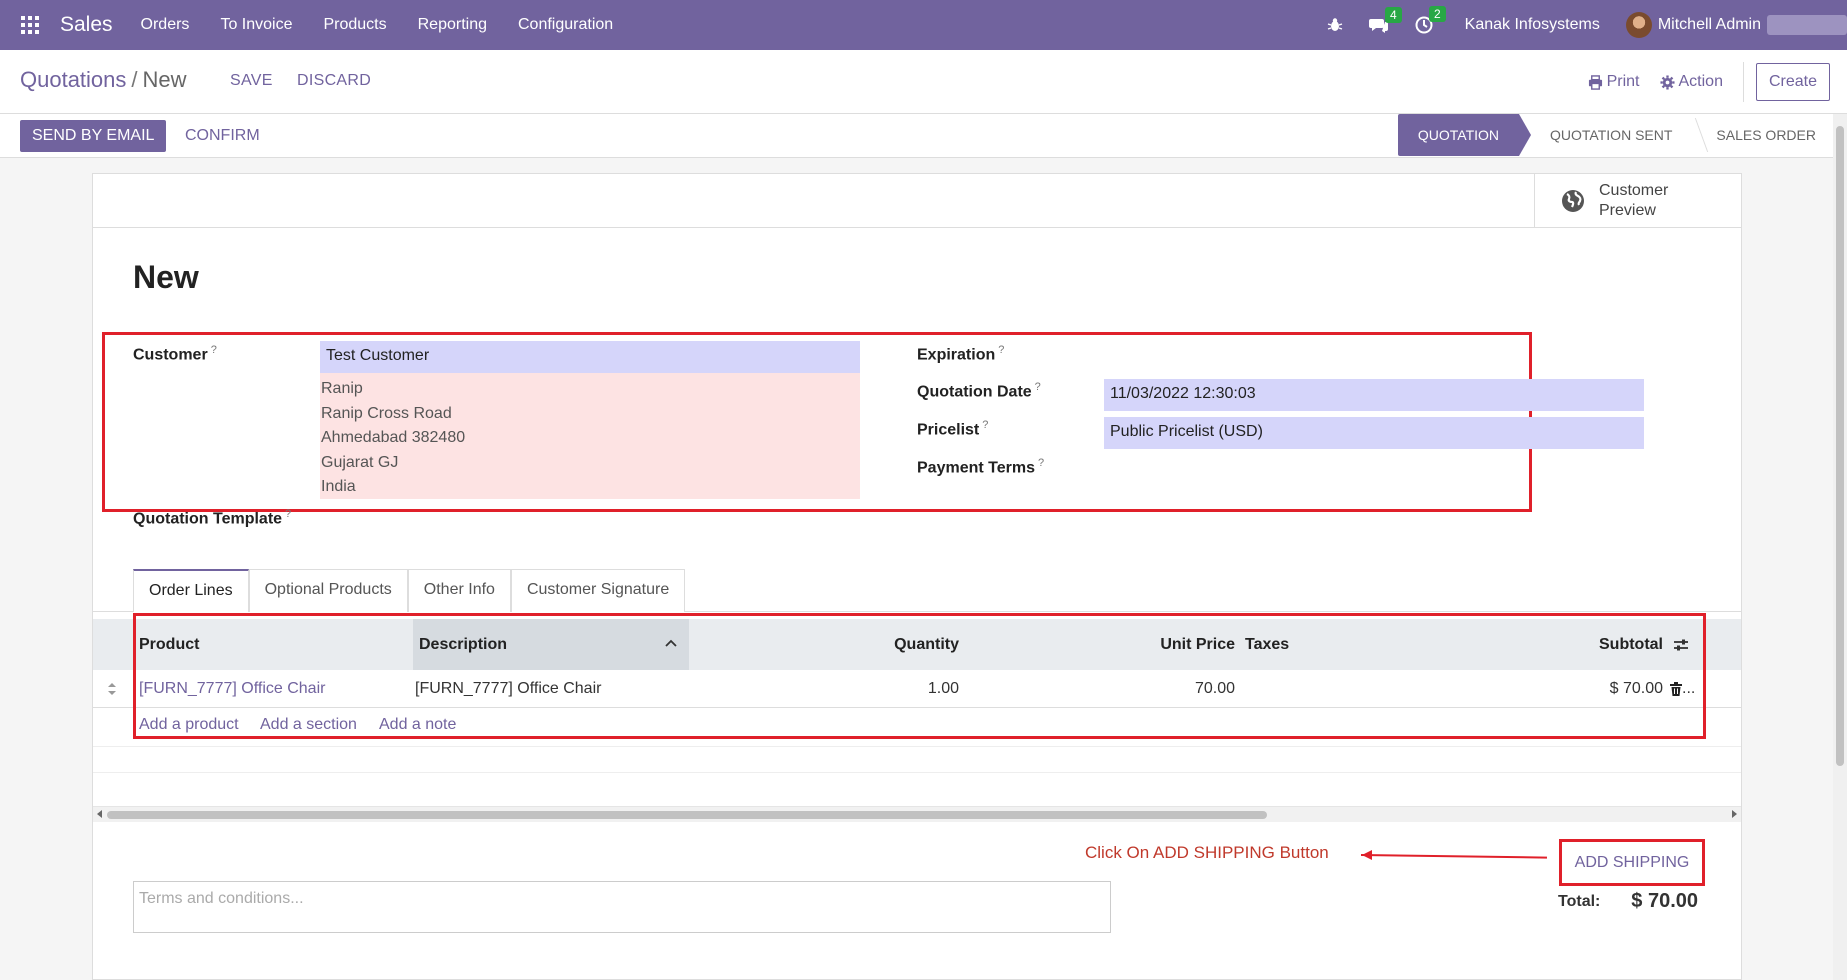 The width and height of the screenshot is (1847, 980). What do you see at coordinates (974, 392) in the screenshot?
I see `quotation-date-label-text: Quotation Date` at bounding box center [974, 392].